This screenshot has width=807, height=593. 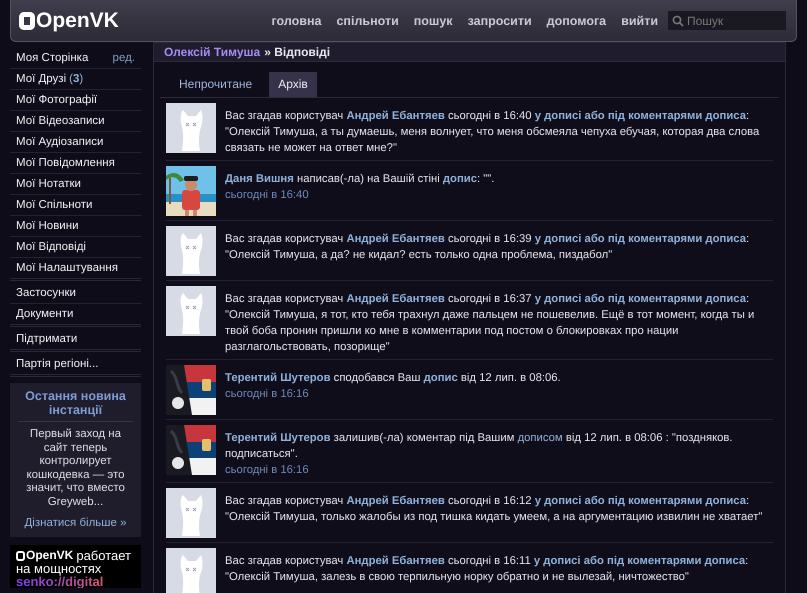 I want to click on notification-text: Терентий Шутеров залишив(-ла) коментар під Вашим дописом від 12 лип. в 08:06 : "поздняков. подписаться"., so click(x=479, y=446).